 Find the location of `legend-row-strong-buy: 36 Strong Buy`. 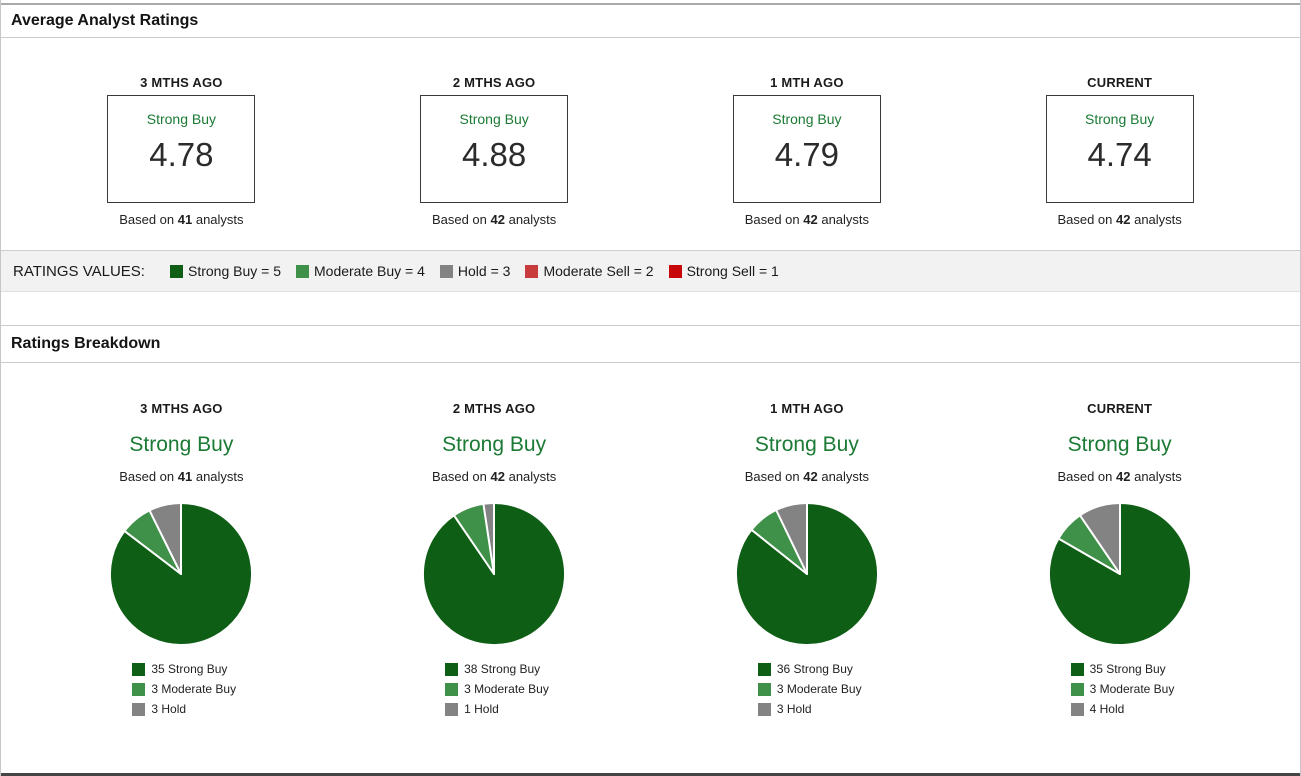

legend-row-strong-buy: 36 Strong Buy is located at coordinates (809, 669).